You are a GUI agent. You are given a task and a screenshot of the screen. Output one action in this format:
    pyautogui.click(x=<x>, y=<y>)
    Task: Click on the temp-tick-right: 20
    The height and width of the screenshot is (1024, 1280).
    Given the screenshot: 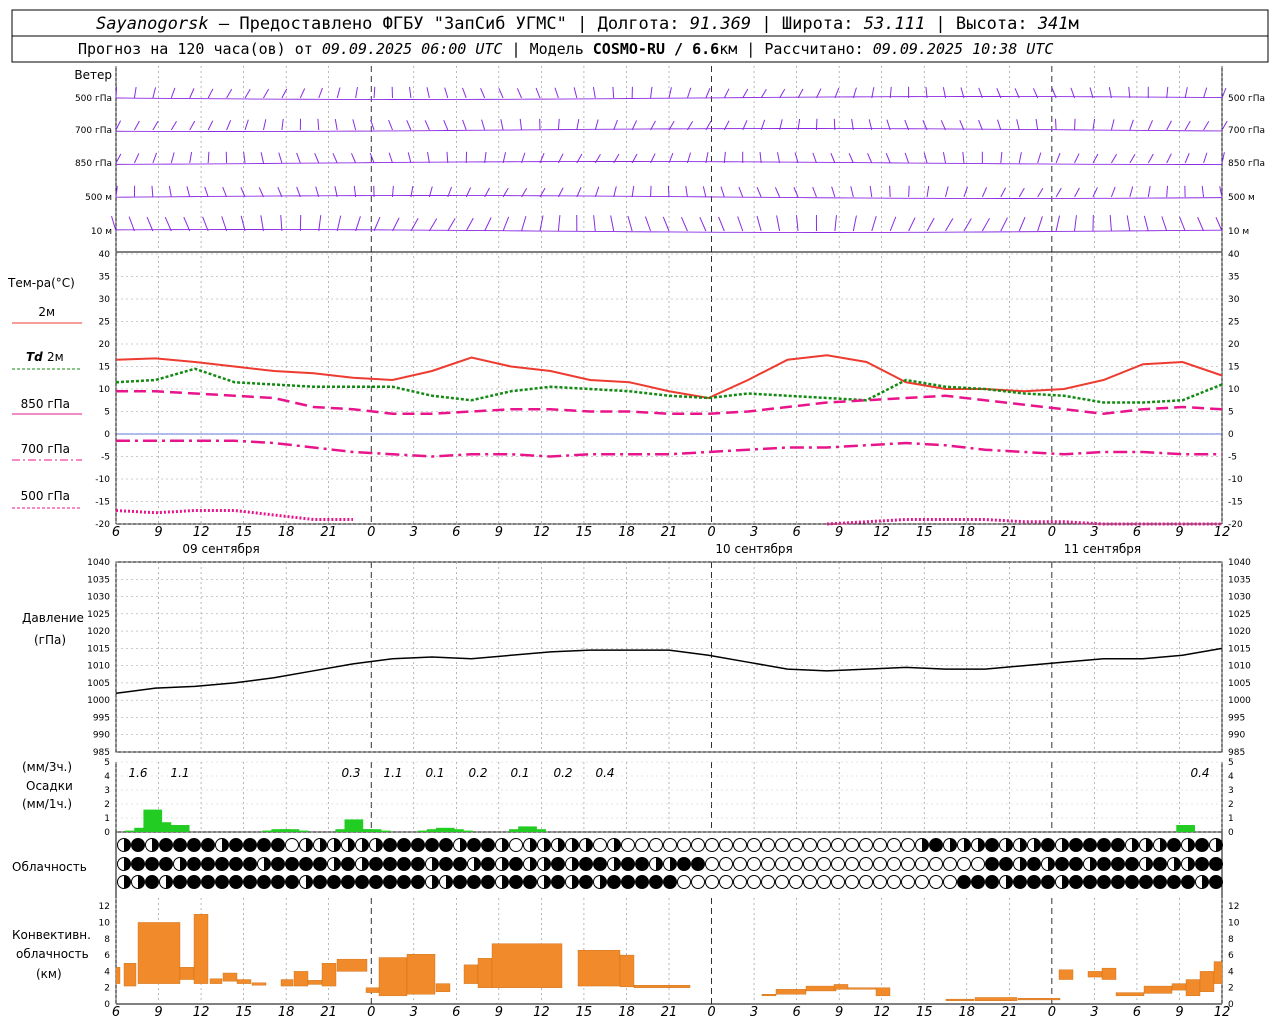 What is the action you would take?
    pyautogui.click(x=1234, y=345)
    